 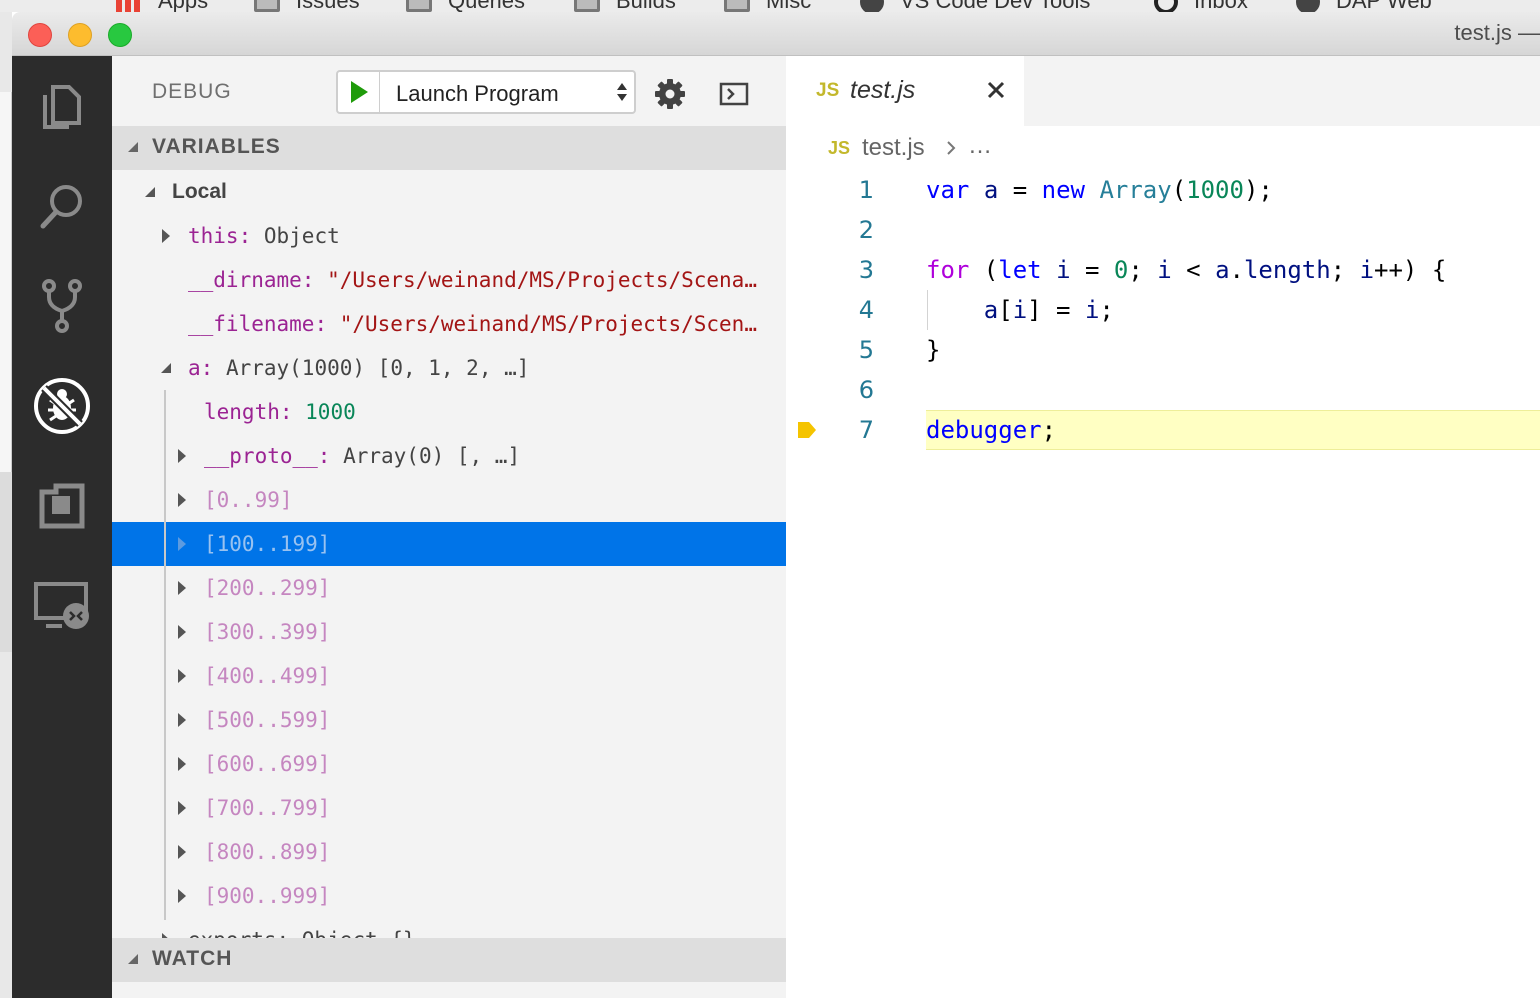 I want to click on bookmark-inbox: Inbox, so click(x=1201, y=6).